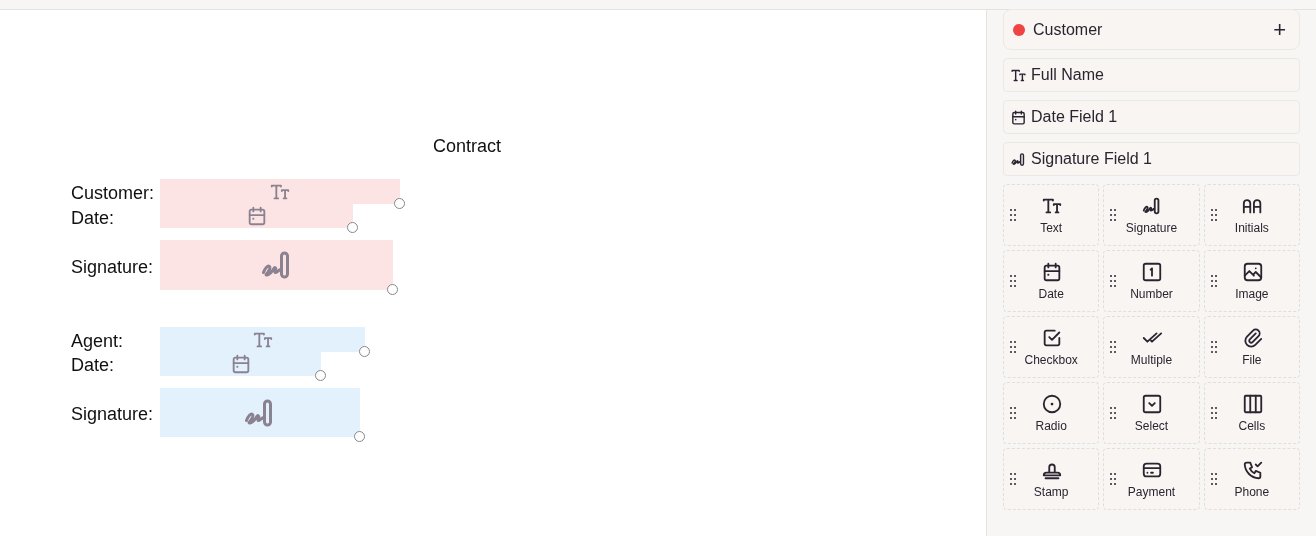 This screenshot has width=1316, height=536. Describe the element at coordinates (1152, 404) in the screenshot. I see `dropdown-icon` at that location.